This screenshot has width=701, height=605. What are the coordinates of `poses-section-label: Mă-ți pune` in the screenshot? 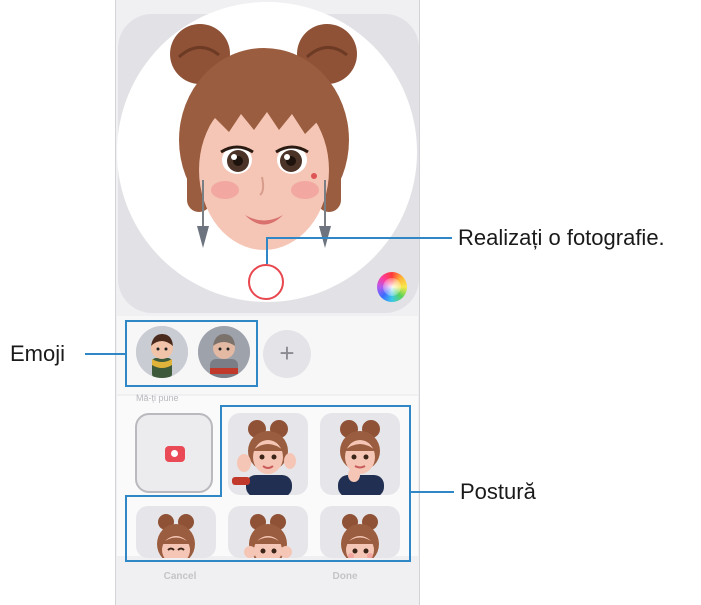 It's located at (157, 398).